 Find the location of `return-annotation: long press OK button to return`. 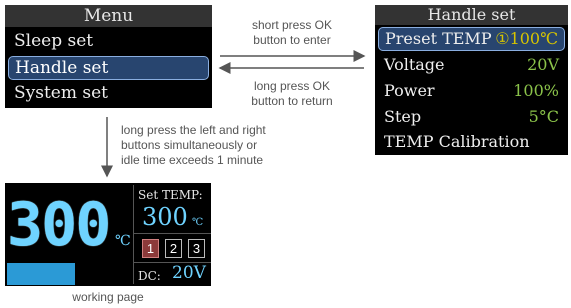

return-annotation: long press OK button to return is located at coordinates (292, 94).